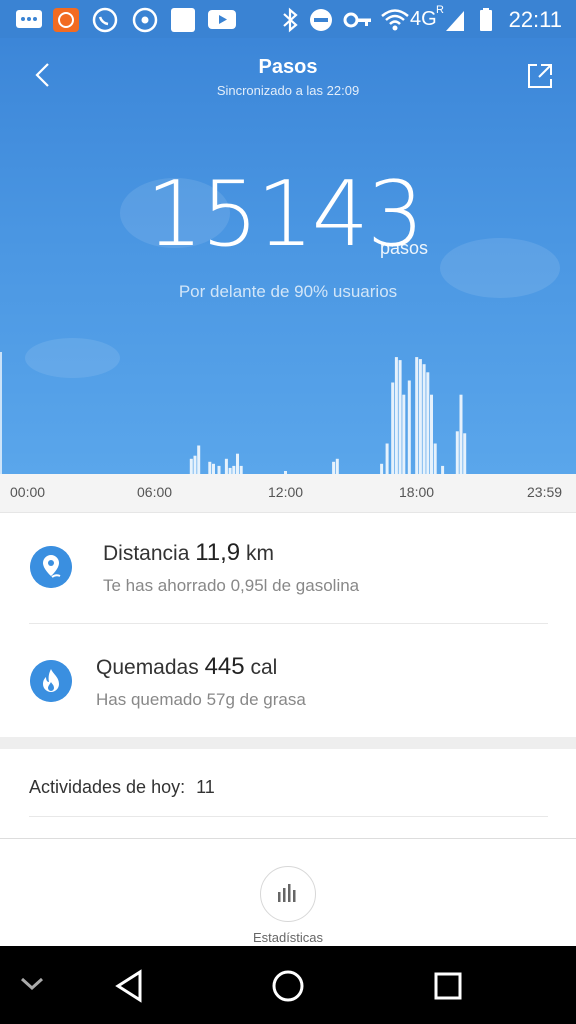  Describe the element at coordinates (29, 19) in the screenshot. I see `message-icon` at that location.